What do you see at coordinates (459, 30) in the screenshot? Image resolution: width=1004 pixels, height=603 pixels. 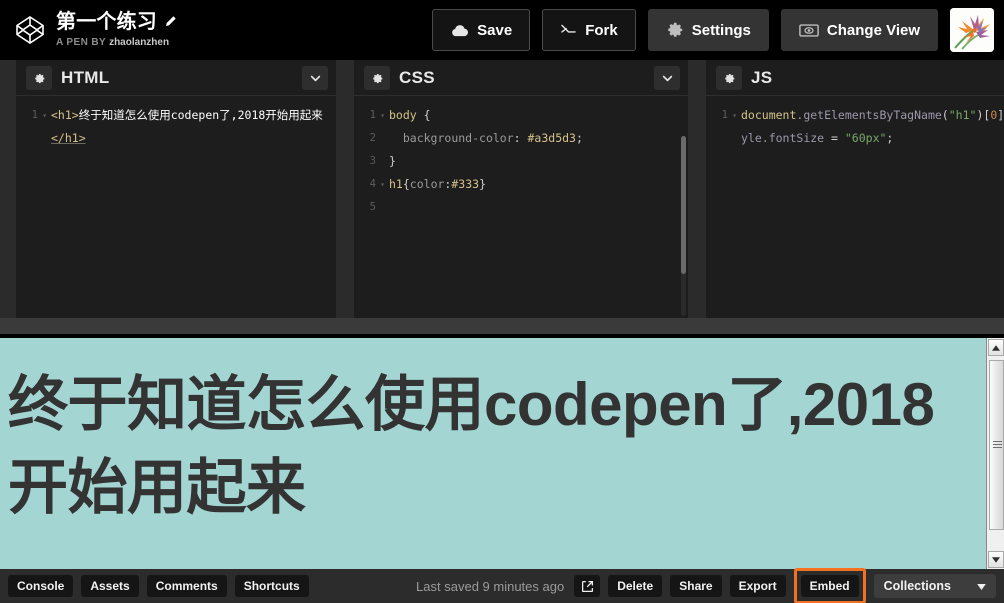 I see `cloud-icon` at bounding box center [459, 30].